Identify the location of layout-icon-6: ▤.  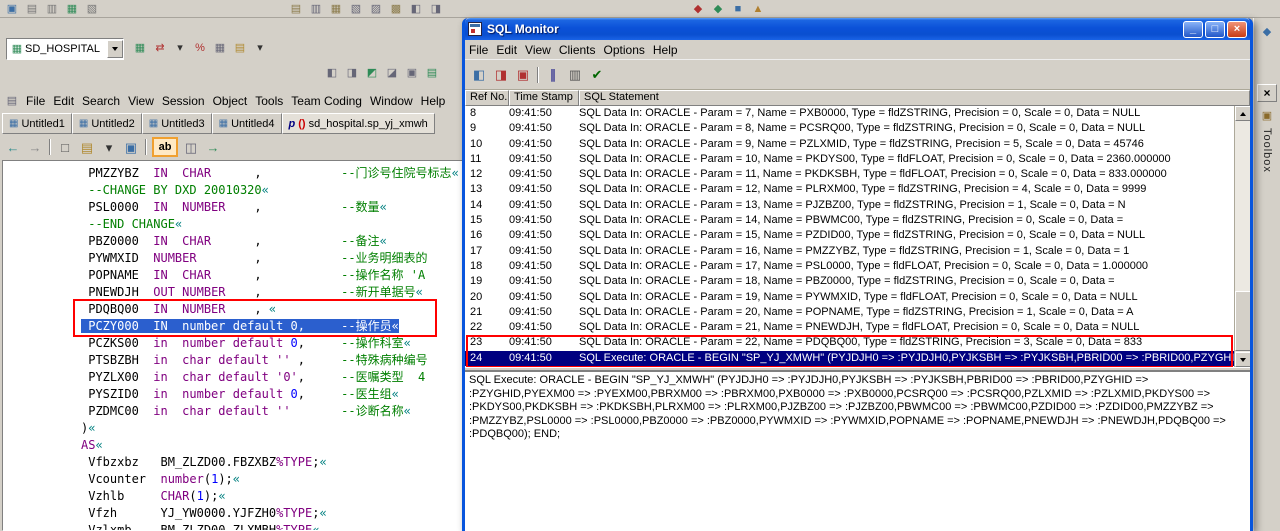
(432, 73).